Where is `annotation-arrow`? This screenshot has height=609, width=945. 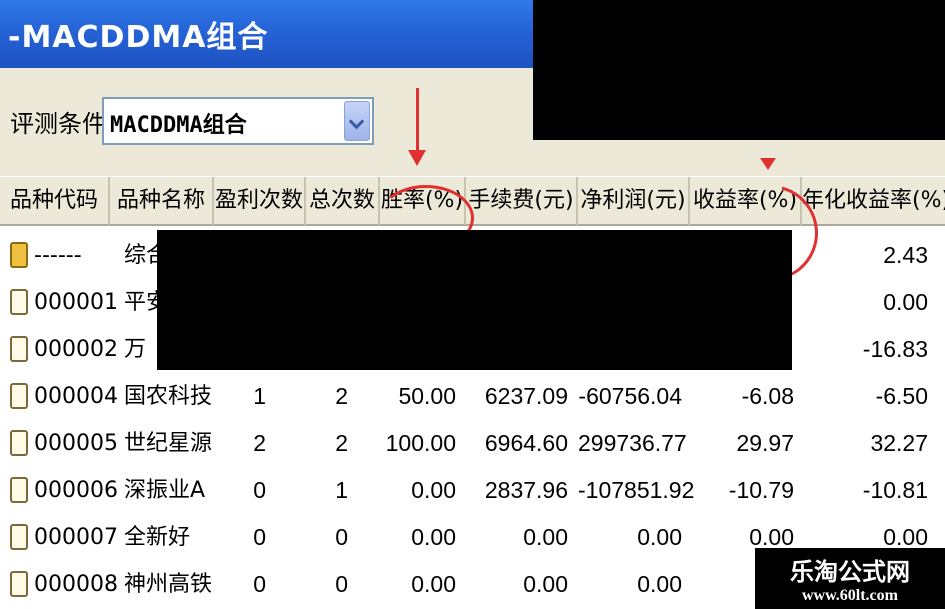
annotation-arrow is located at coordinates (417, 127).